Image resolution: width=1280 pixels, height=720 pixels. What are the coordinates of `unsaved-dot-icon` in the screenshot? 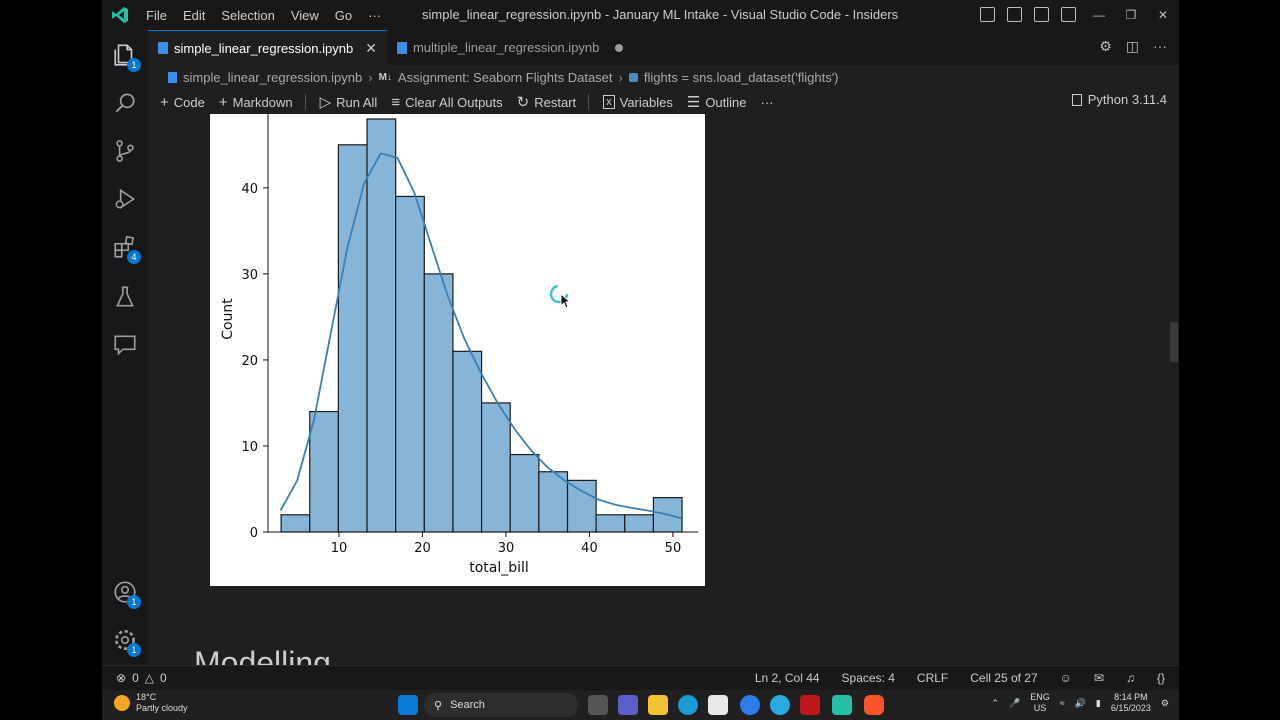 It's located at (619, 47).